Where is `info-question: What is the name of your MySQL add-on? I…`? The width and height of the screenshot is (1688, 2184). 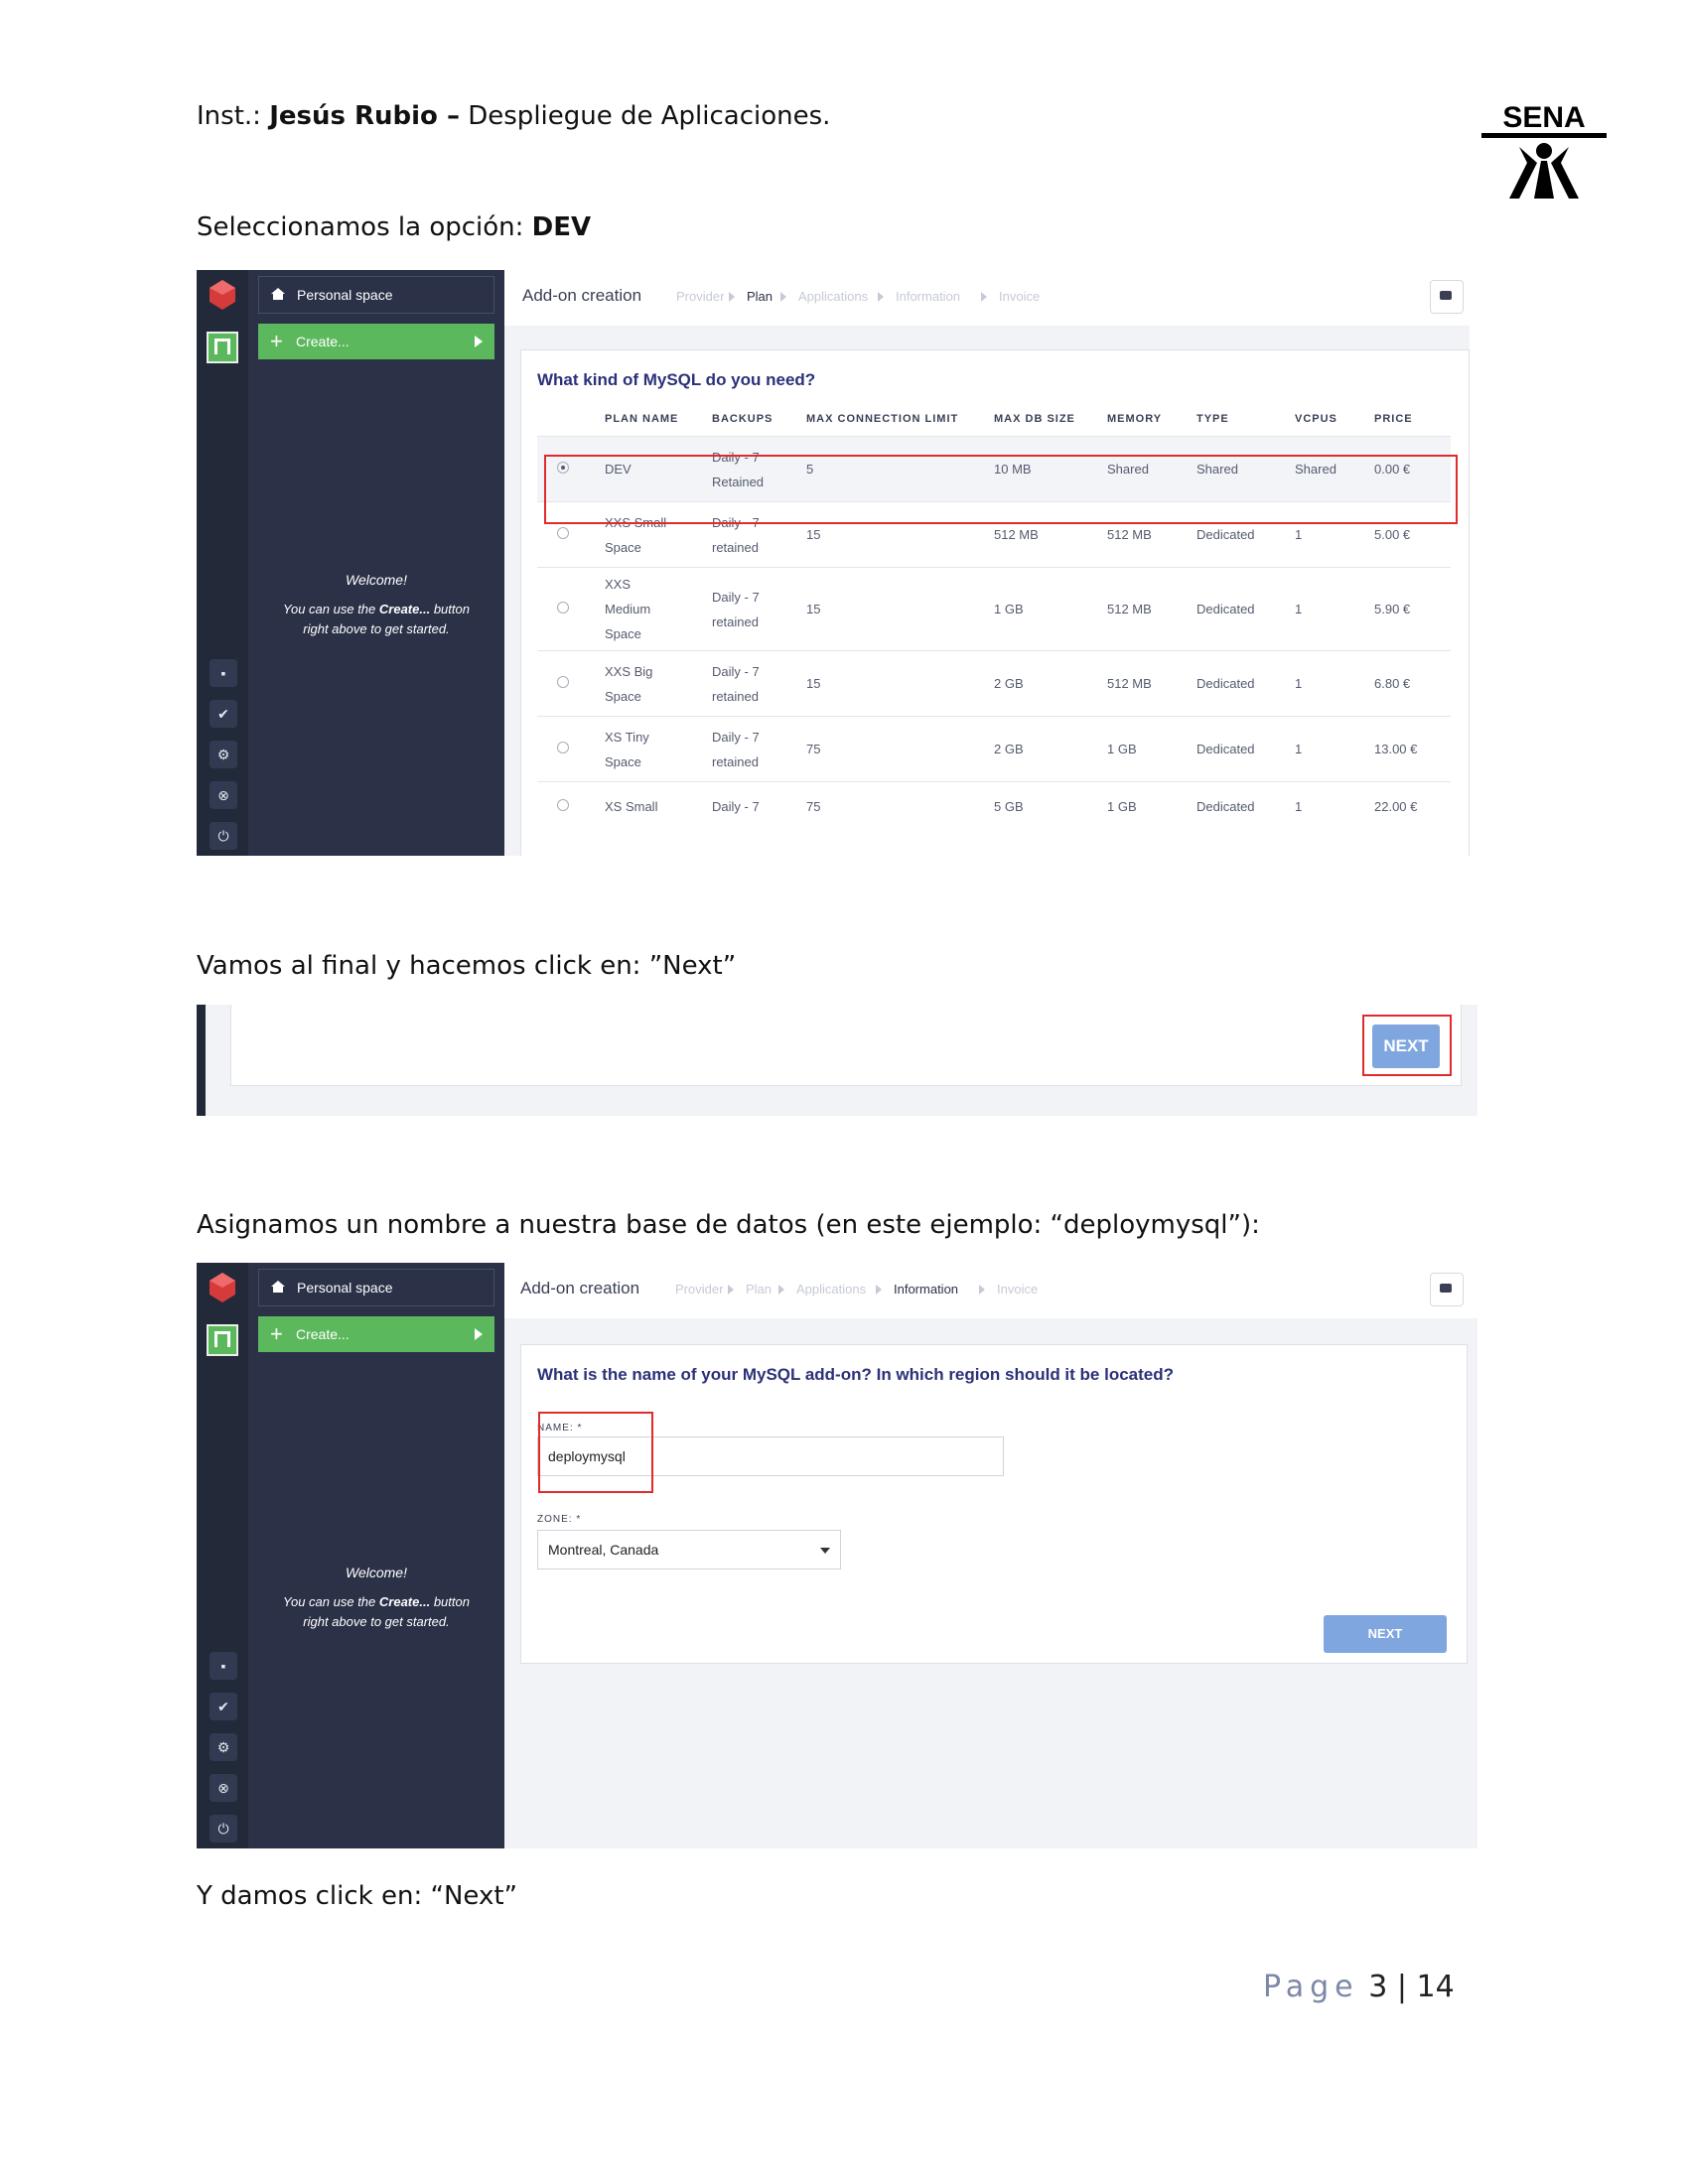 info-question: What is the name of your MySQL add-on? I… is located at coordinates (855, 1374).